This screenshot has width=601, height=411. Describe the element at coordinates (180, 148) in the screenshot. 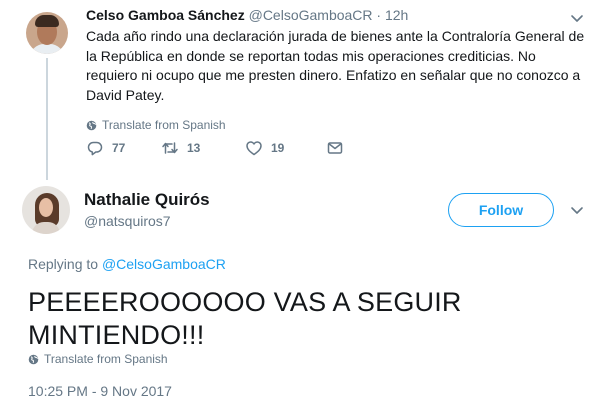

I see `retweet-button: 13` at that location.